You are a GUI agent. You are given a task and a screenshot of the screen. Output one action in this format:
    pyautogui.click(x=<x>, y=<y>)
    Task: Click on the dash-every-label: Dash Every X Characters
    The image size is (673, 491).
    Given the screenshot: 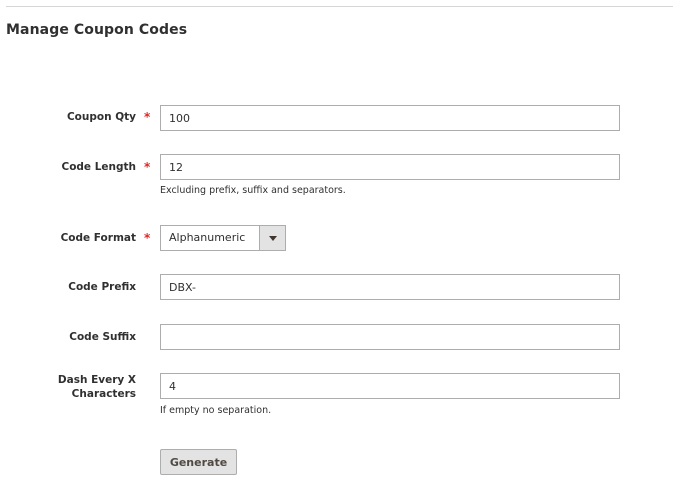 What is the action you would take?
    pyautogui.click(x=97, y=387)
    